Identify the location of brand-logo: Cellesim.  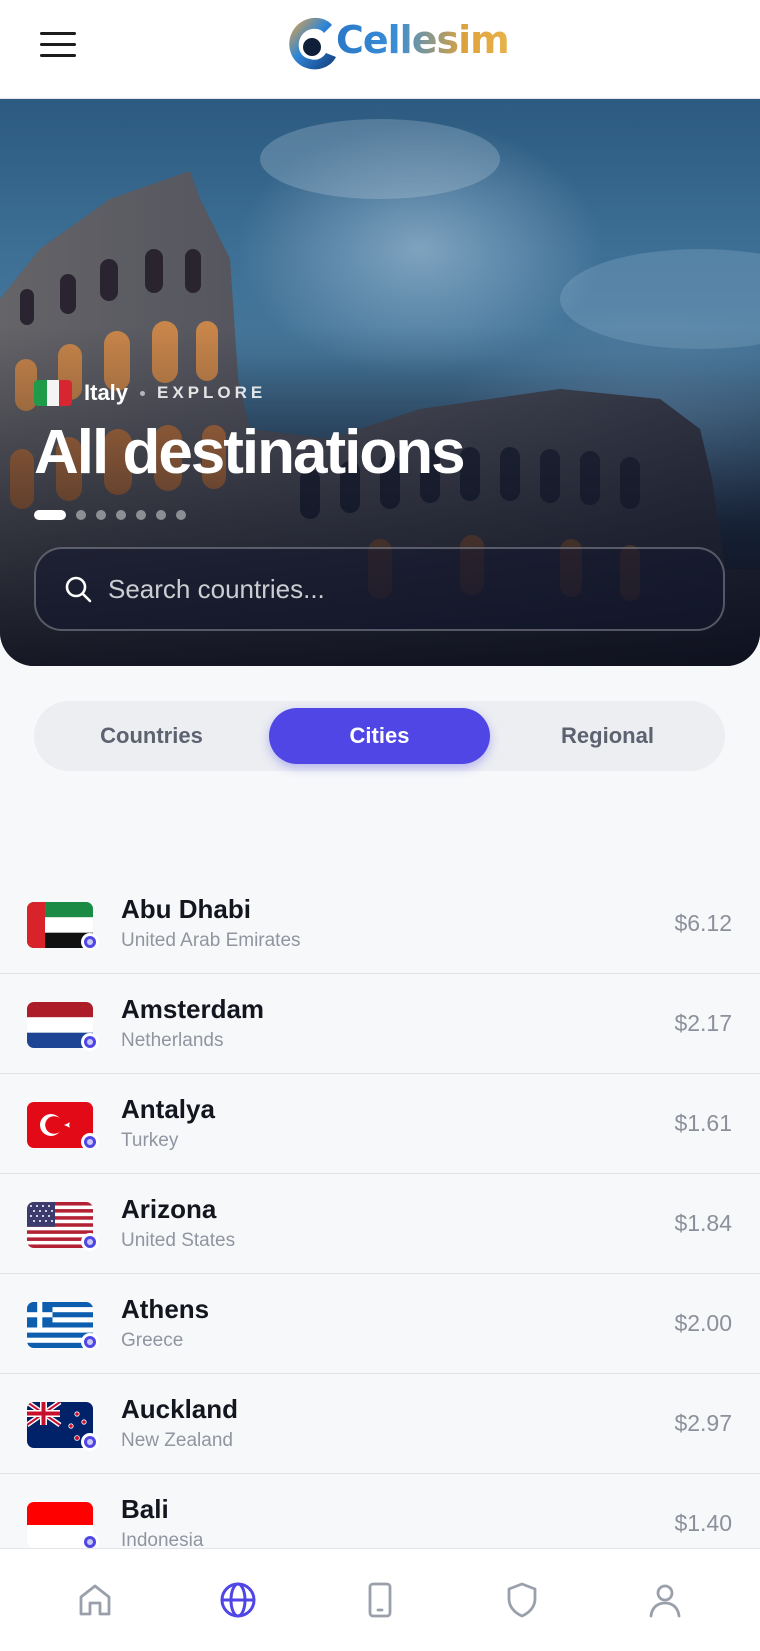
(397, 42).